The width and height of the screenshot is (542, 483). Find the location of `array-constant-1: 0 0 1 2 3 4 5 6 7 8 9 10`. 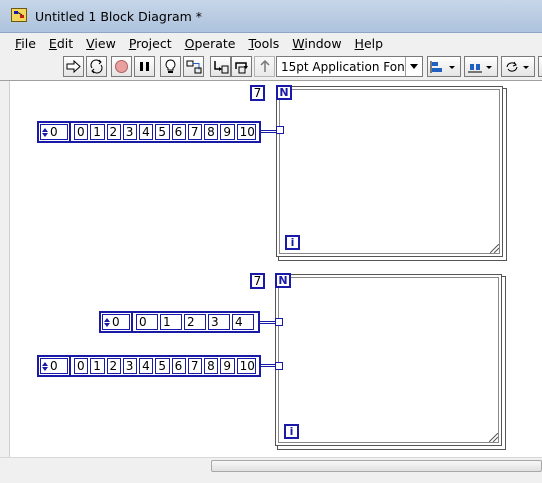

array-constant-1: 0 0 1 2 3 4 5 6 7 8 9 10 is located at coordinates (149, 132).